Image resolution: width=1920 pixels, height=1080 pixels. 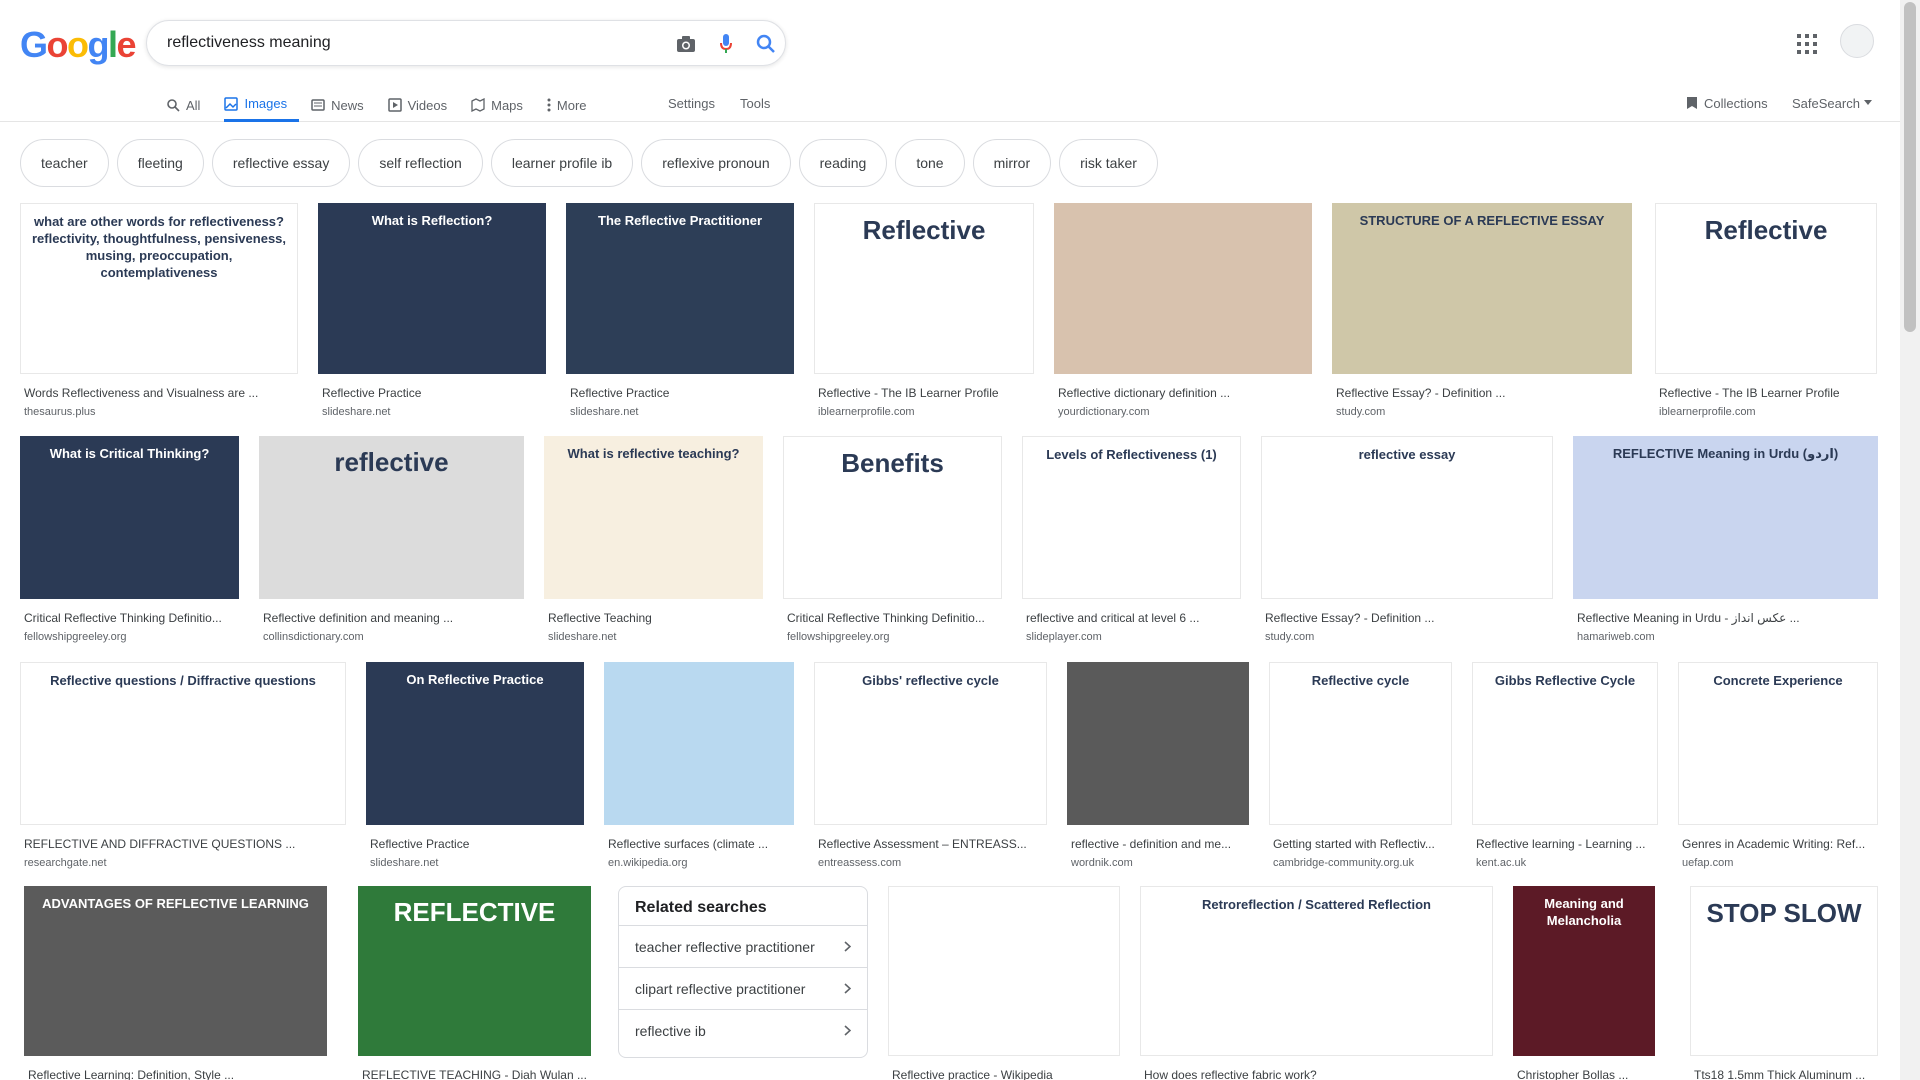 What do you see at coordinates (313, 637) in the screenshot?
I see `result-source: collinsdictionary.com` at bounding box center [313, 637].